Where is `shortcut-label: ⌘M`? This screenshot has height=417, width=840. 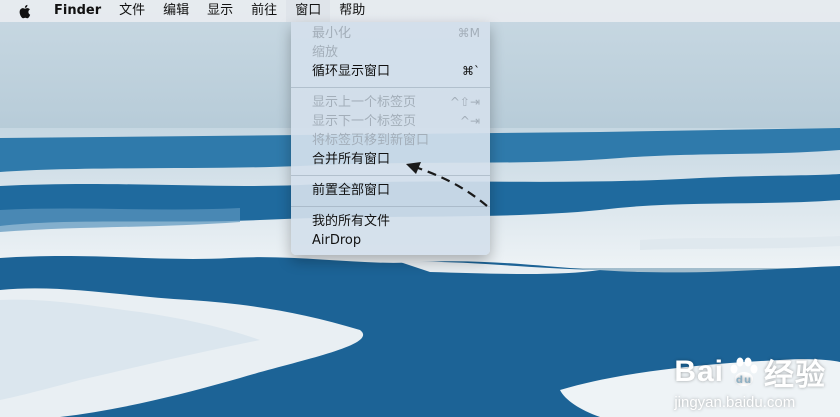 shortcut-label: ⌘M is located at coordinates (468, 33).